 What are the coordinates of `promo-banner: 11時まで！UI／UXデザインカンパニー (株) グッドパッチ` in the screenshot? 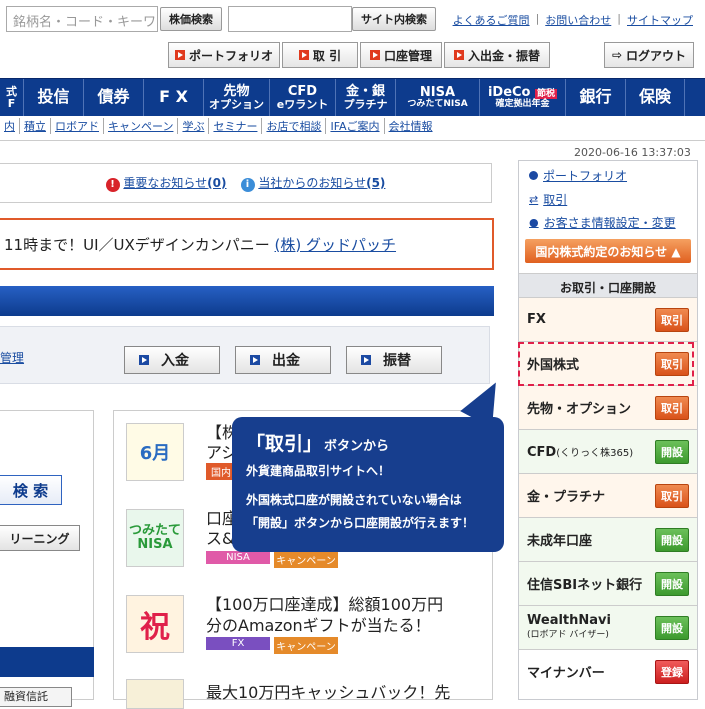 It's located at (247, 244).